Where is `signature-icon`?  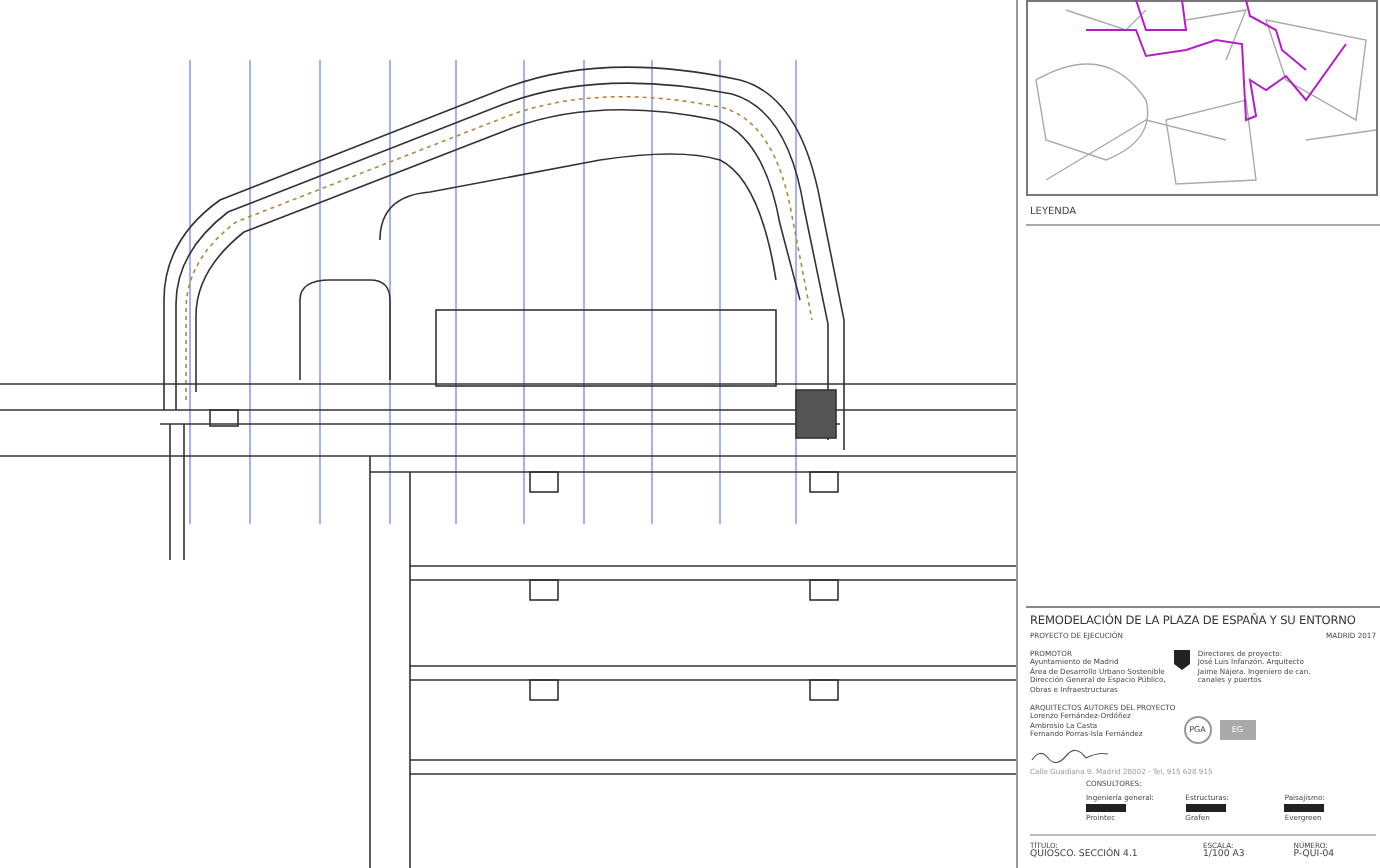 signature-icon is located at coordinates (1070, 755).